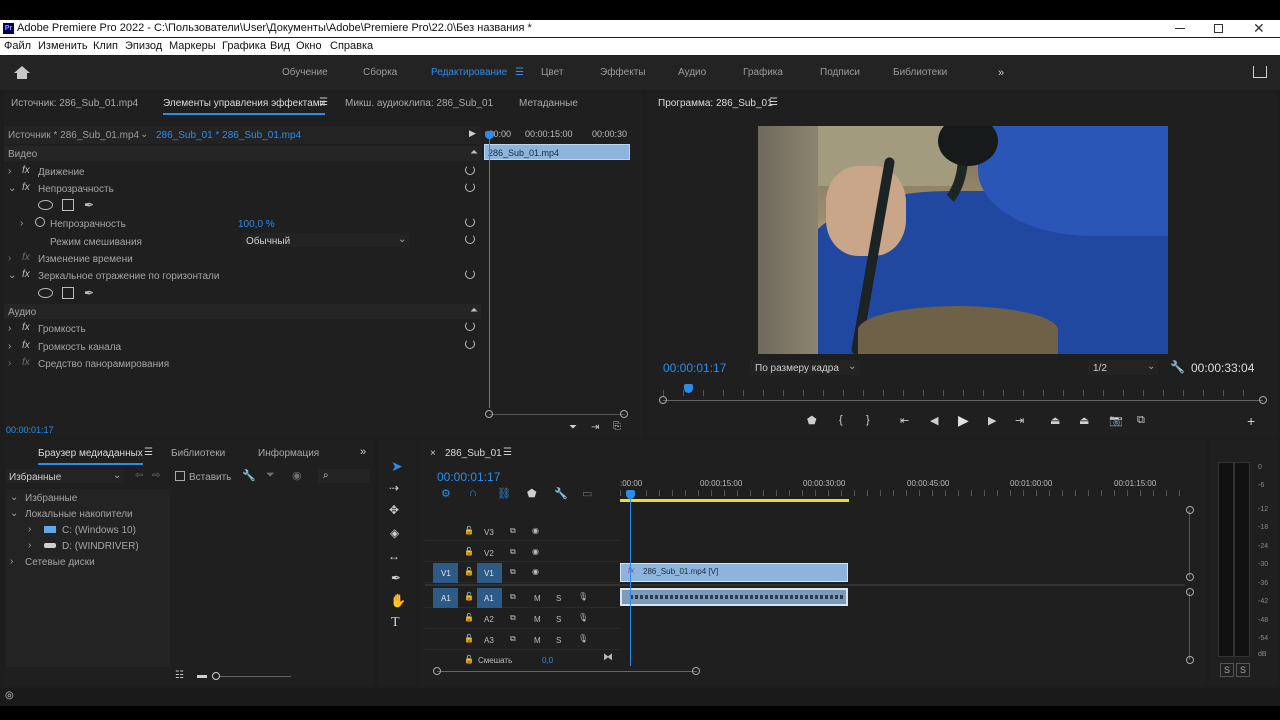 This screenshot has height=720, width=1280. Describe the element at coordinates (595, 427) in the screenshot. I see `play-audio-icon: ⇥` at that location.